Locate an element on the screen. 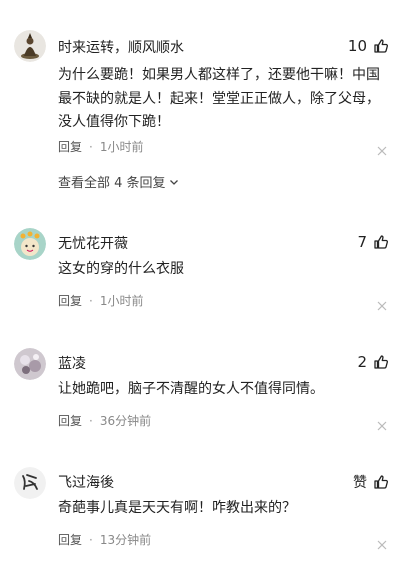 This screenshot has height=565, width=413. like-count: 7 is located at coordinates (362, 242).